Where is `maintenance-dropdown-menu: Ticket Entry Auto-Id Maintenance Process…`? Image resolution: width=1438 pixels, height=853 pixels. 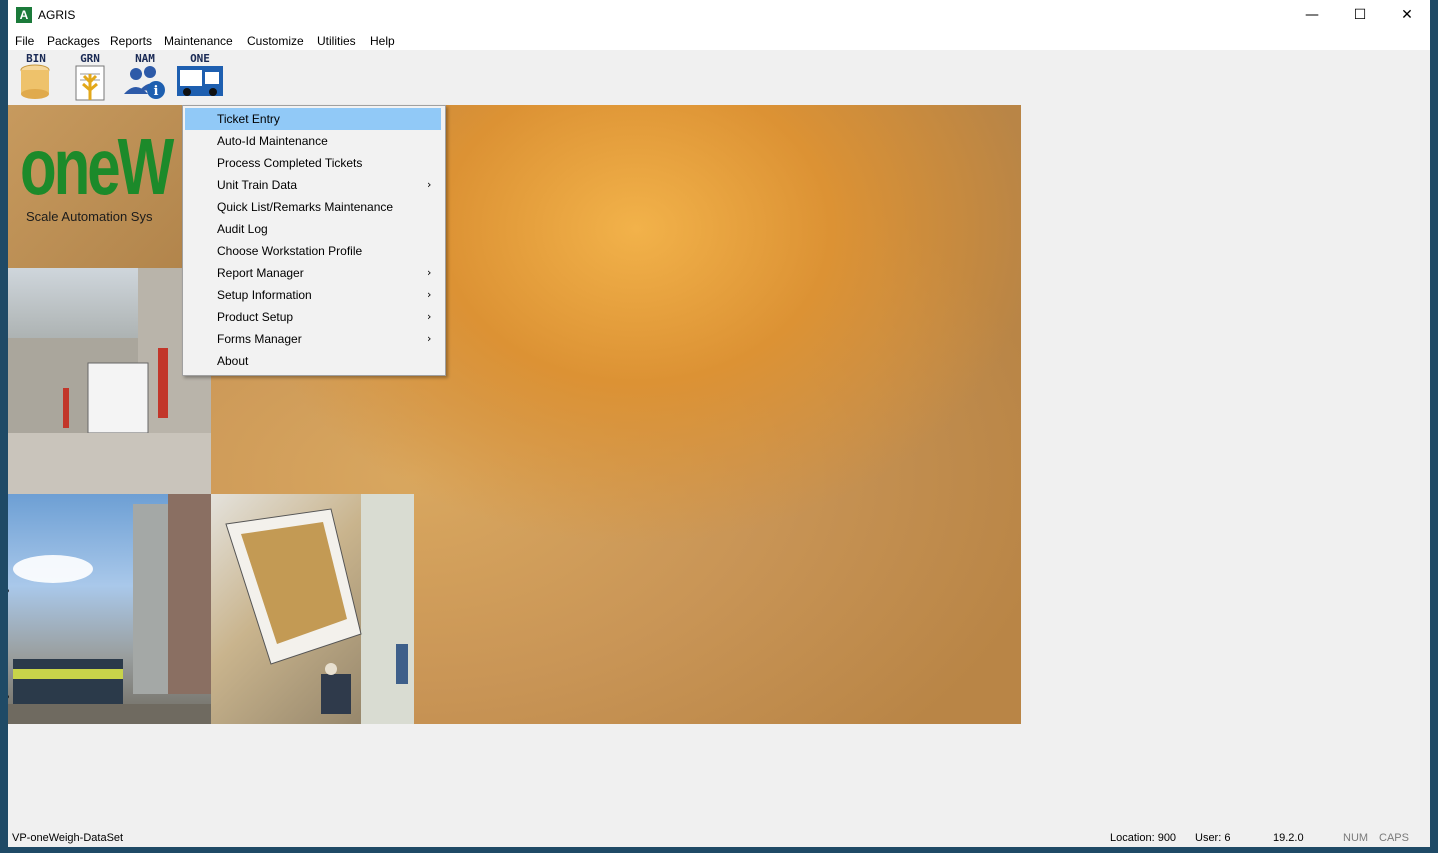
maintenance-dropdown-menu: Ticket Entry Auto-Id Maintenance Process… is located at coordinates (314, 240).